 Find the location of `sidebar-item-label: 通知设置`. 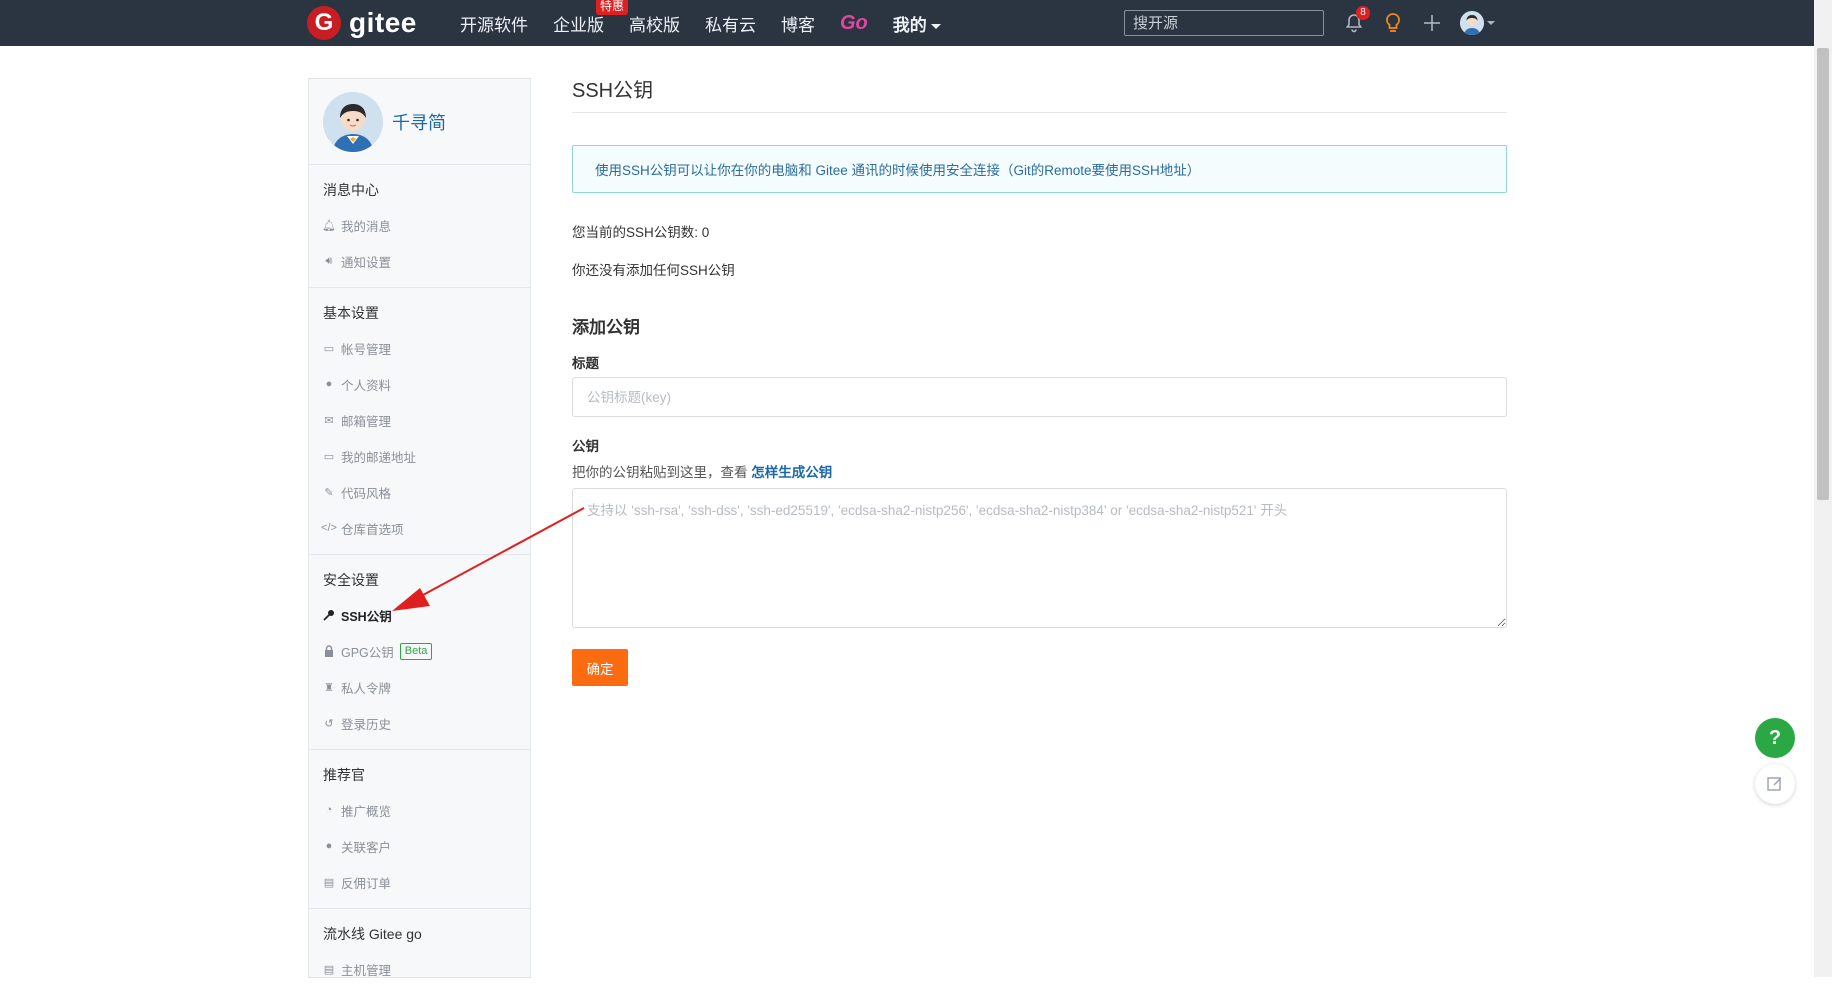

sidebar-item-label: 通知设置 is located at coordinates (366, 262).